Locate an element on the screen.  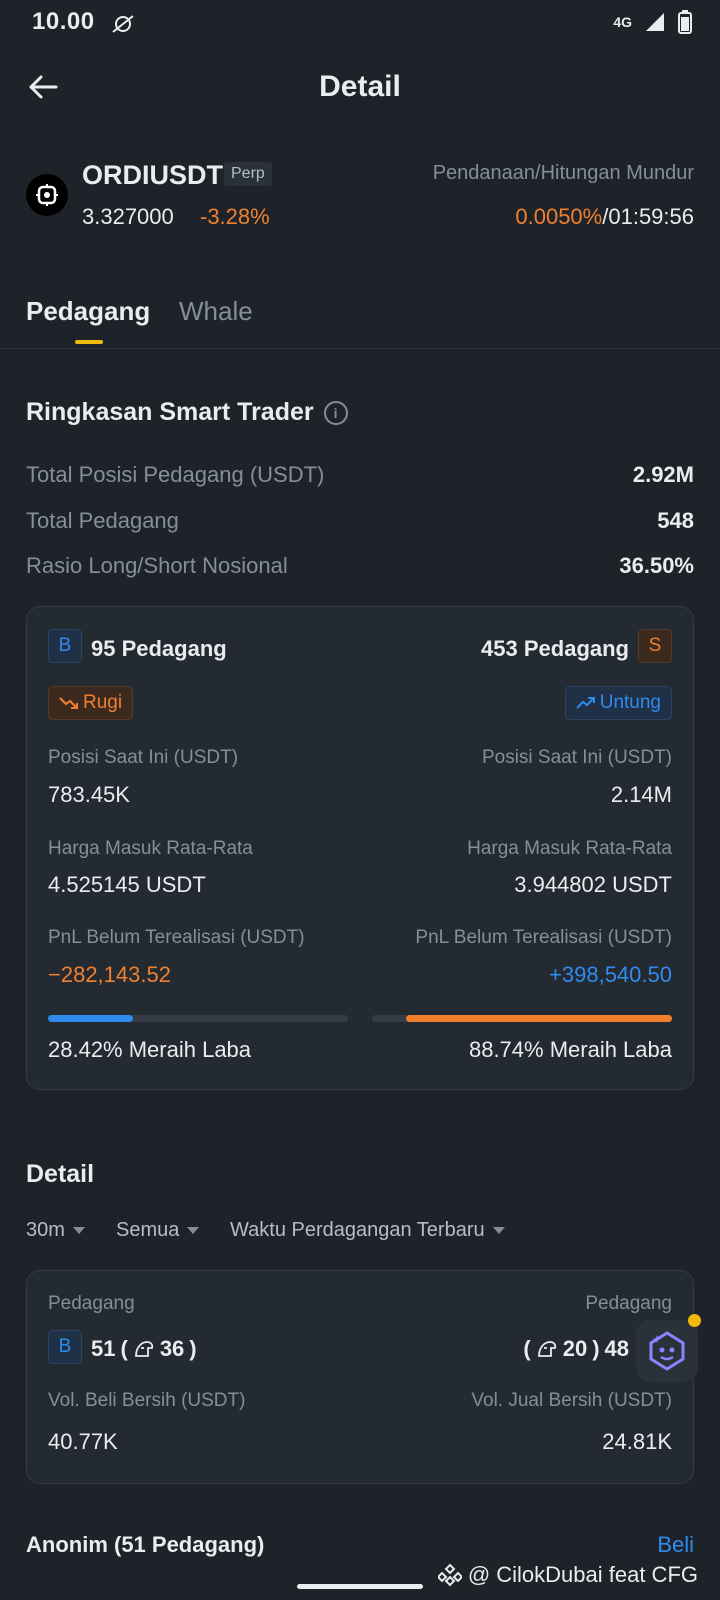
summary-row-value: 548 is located at coordinates (675, 520).